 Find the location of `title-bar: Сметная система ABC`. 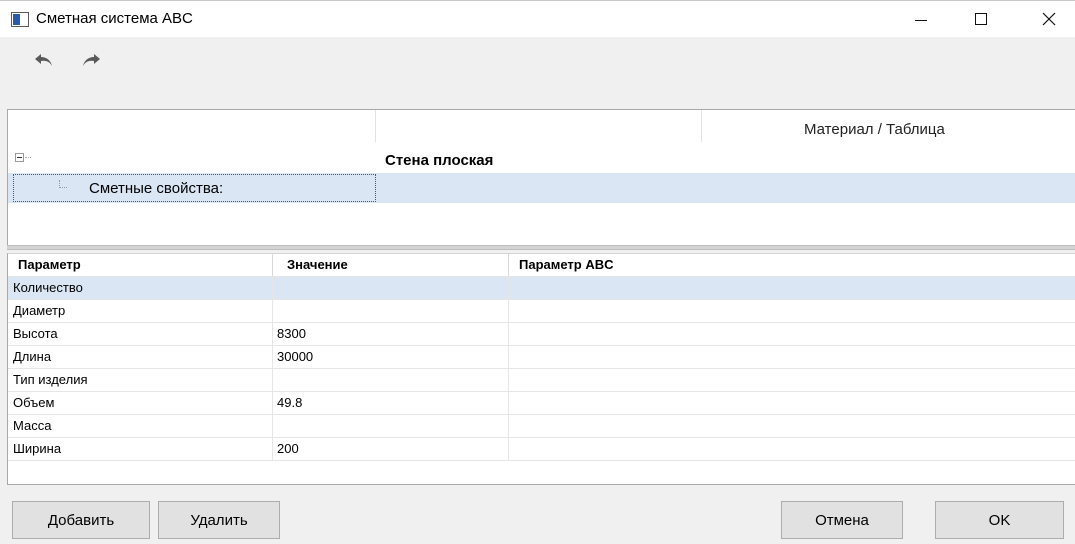

title-bar: Сметная система ABC is located at coordinates (537, 19).